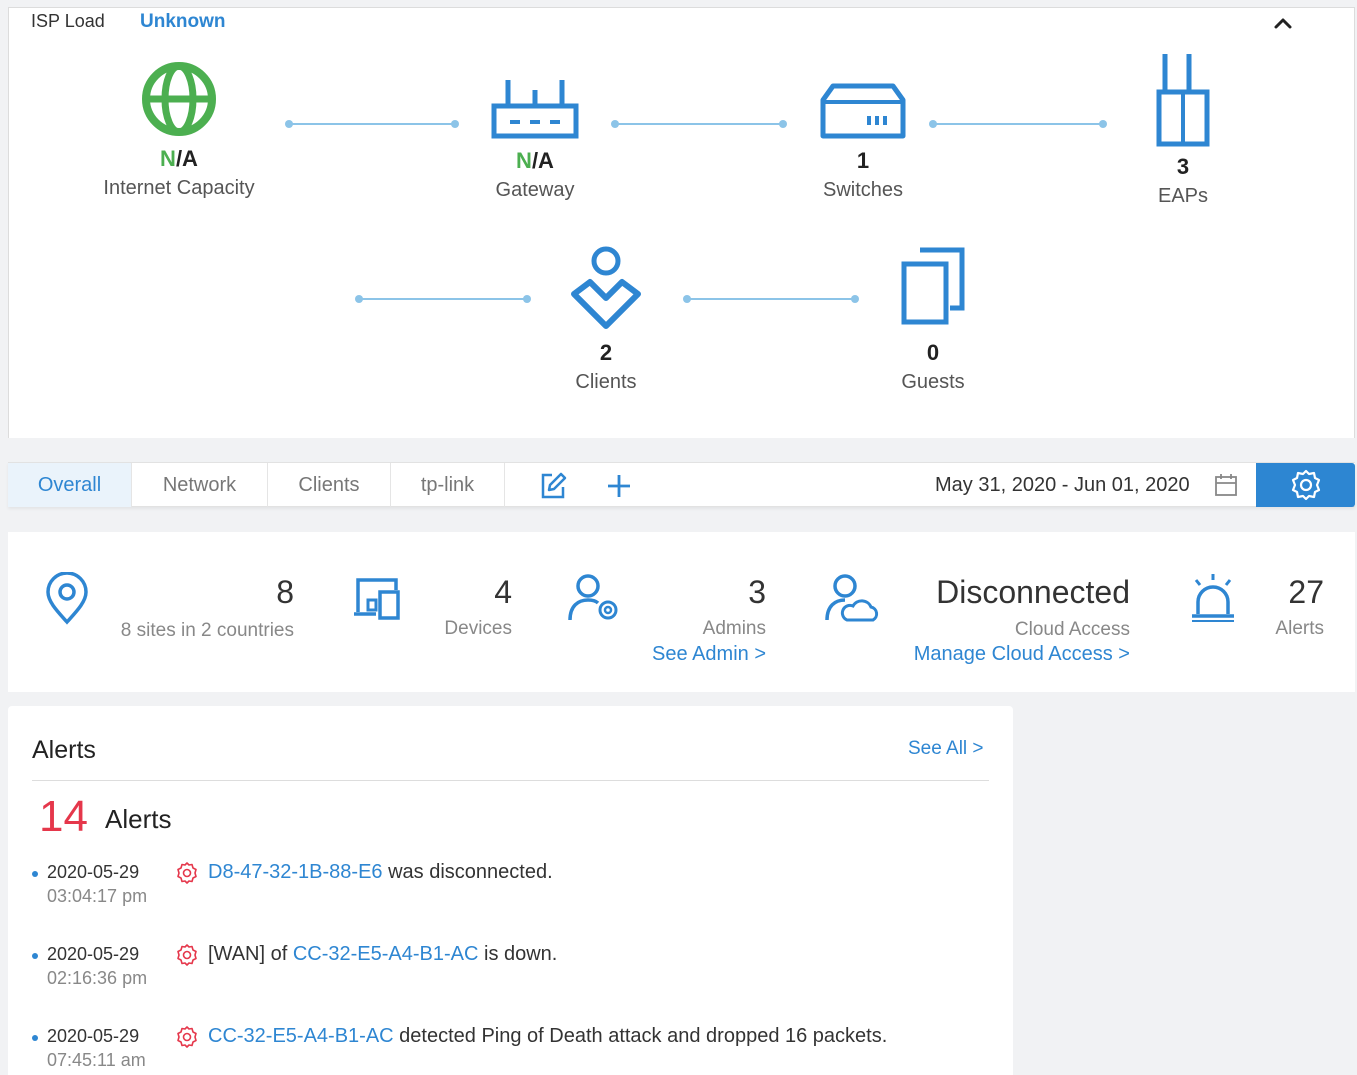 This screenshot has width=1357, height=1075. What do you see at coordinates (933, 286) in the screenshot?
I see `guests-icon` at bounding box center [933, 286].